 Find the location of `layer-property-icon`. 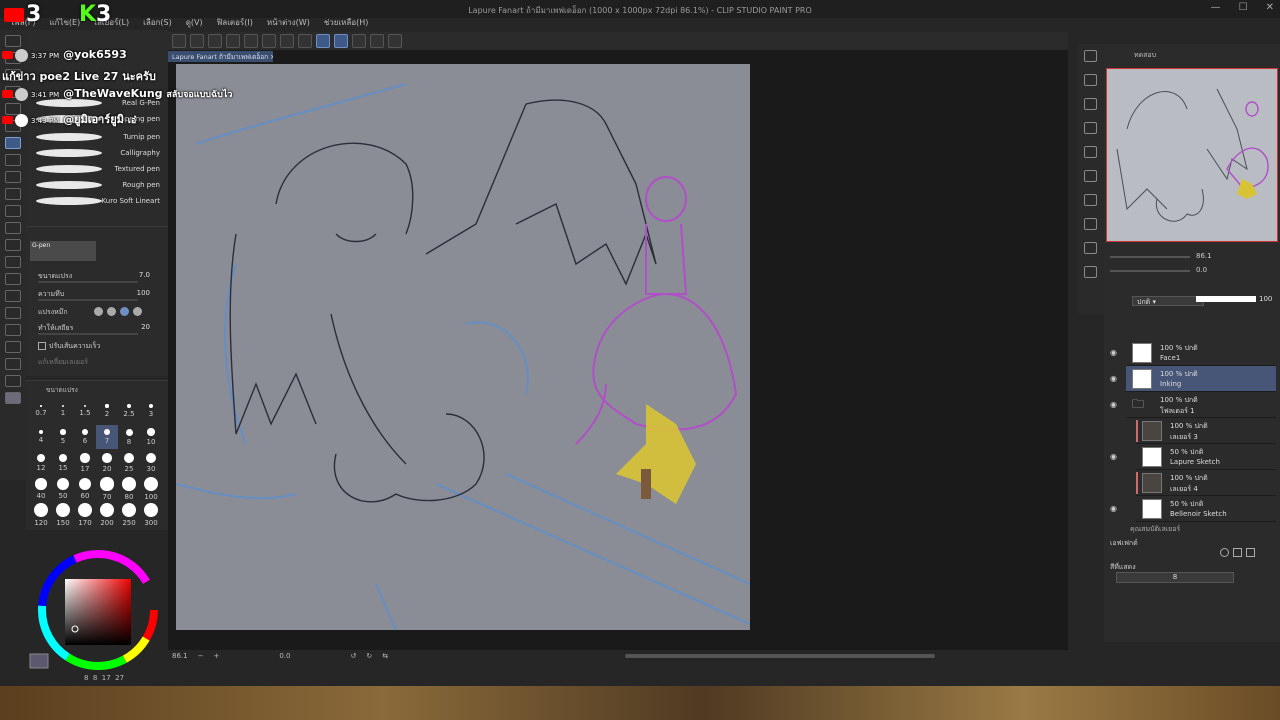

layer-property-icon is located at coordinates (1090, 152).